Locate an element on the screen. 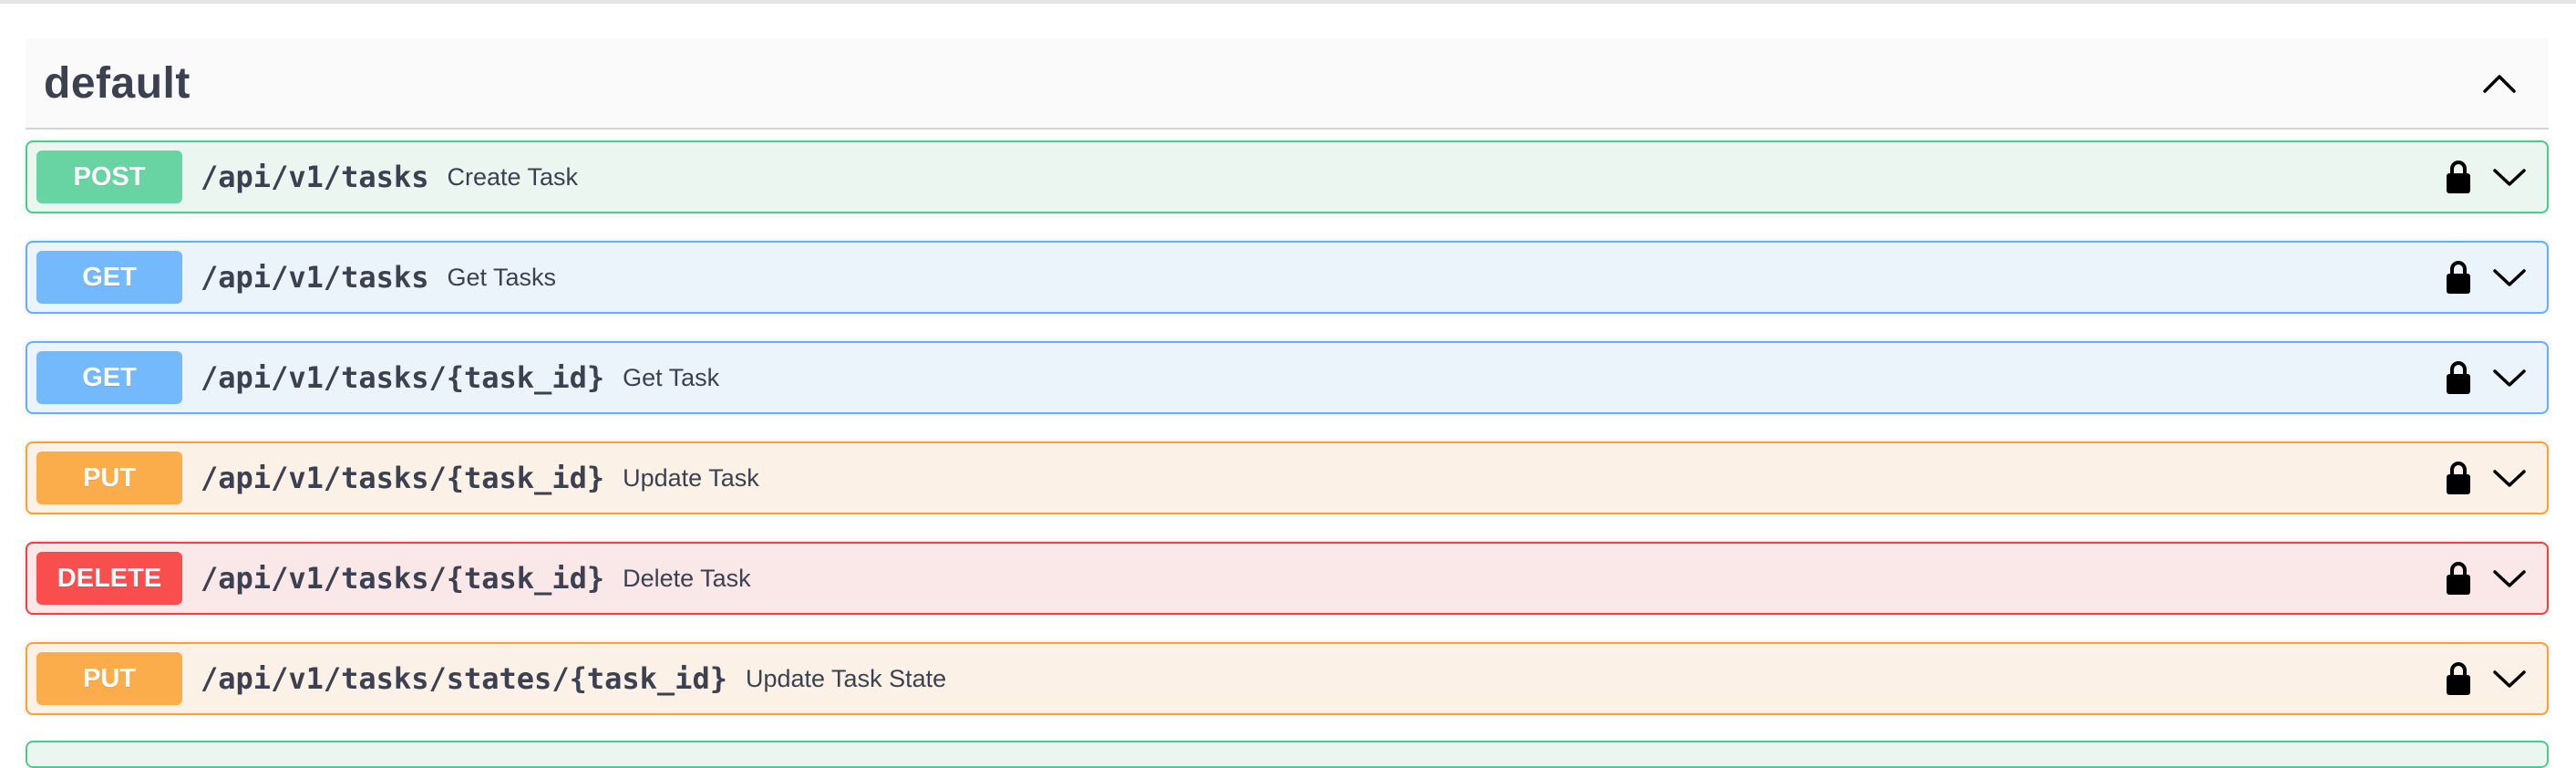  operation-put-task: PUT /api/v1/tasks/{task_id} Update Task is located at coordinates (1287, 478).